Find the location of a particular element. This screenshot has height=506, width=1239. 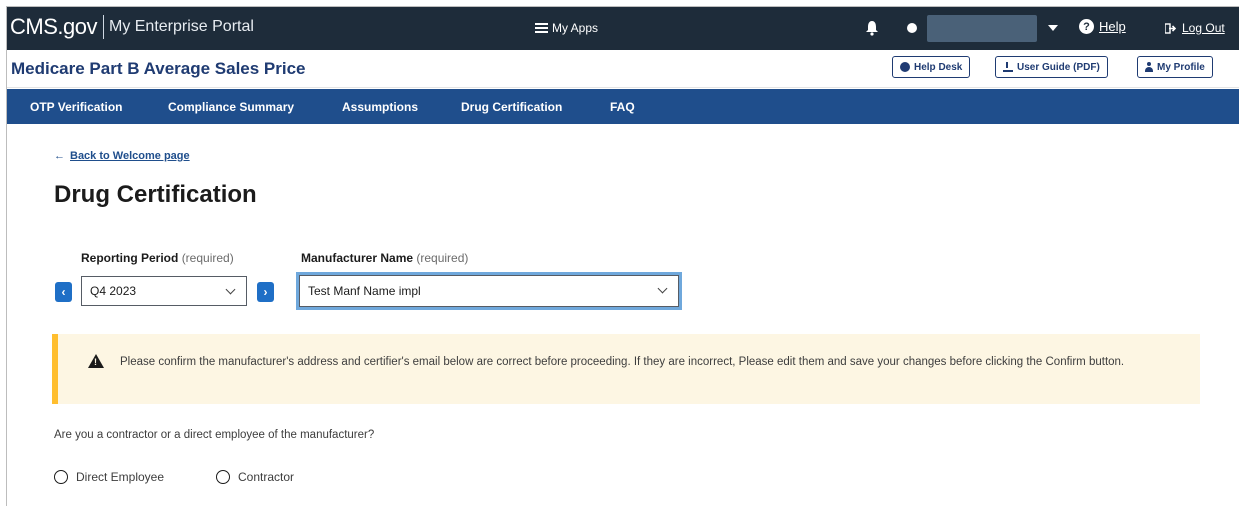

username-redacted is located at coordinates (982, 28).